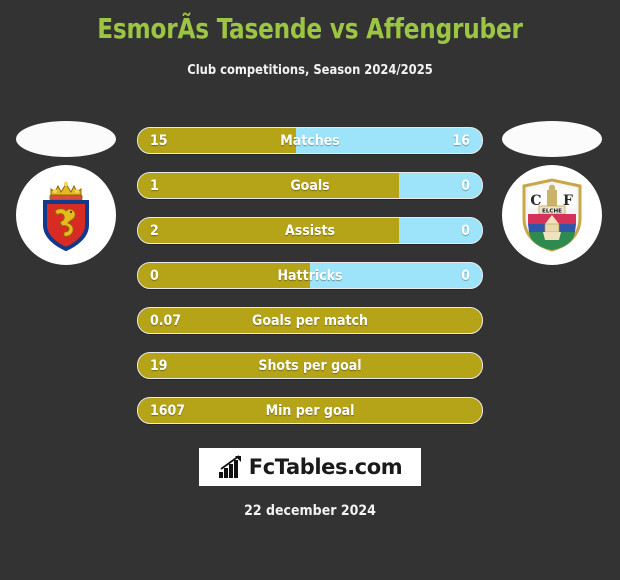  I want to click on page-subtitle: Club competitions, Season 2024/2025, so click(310, 70).